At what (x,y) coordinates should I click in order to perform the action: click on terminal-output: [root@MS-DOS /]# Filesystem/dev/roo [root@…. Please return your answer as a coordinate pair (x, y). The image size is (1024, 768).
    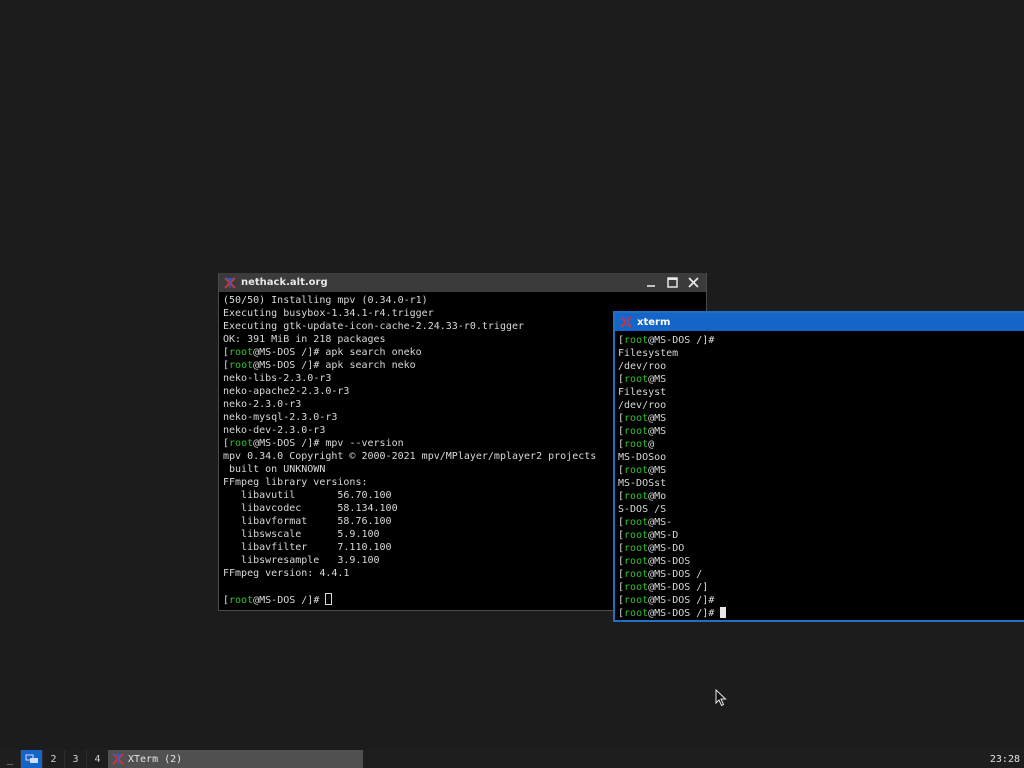
    Looking at the image, I should click on (821, 477).